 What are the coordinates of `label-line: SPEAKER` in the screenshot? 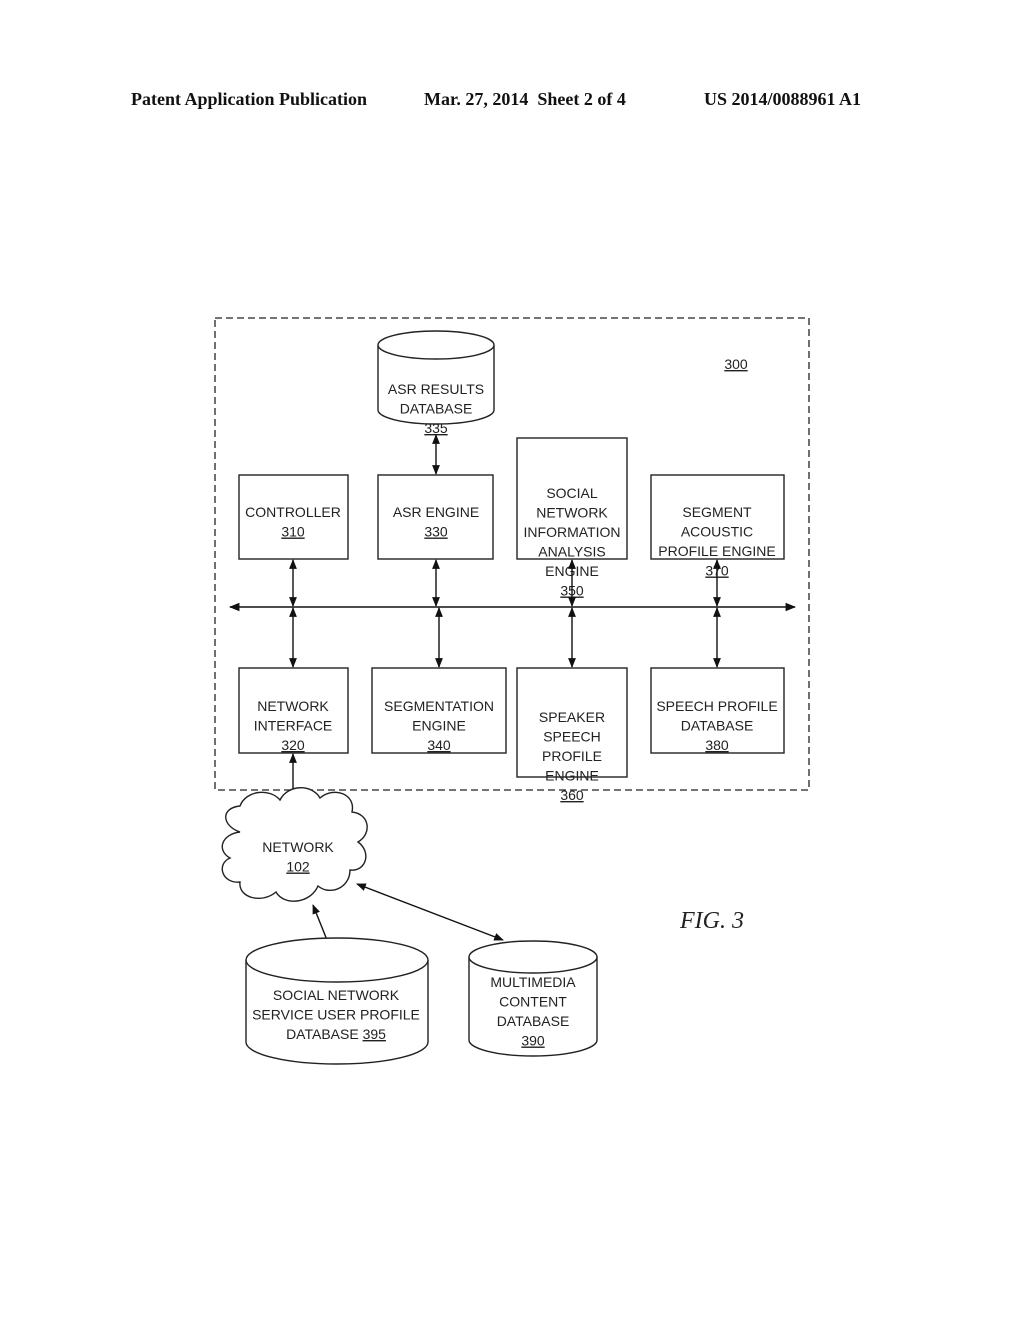 It's located at (572, 717).